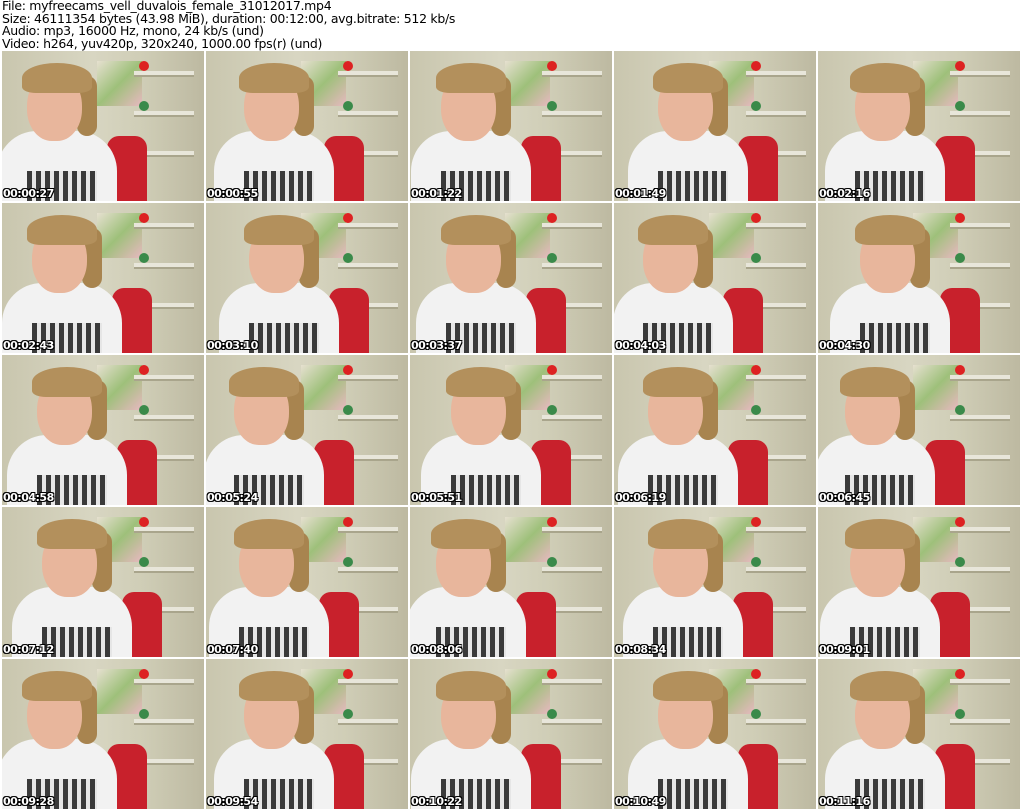  Describe the element at coordinates (715, 430) in the screenshot. I see `video-thumbnail: 00:06:19` at that location.